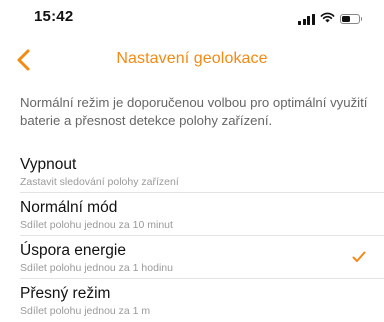 The image size is (384, 322). What do you see at coordinates (192, 300) in the screenshot?
I see `option-presny-rezim: Přesný režim Sdílet polohu jednou za 1 m` at bounding box center [192, 300].